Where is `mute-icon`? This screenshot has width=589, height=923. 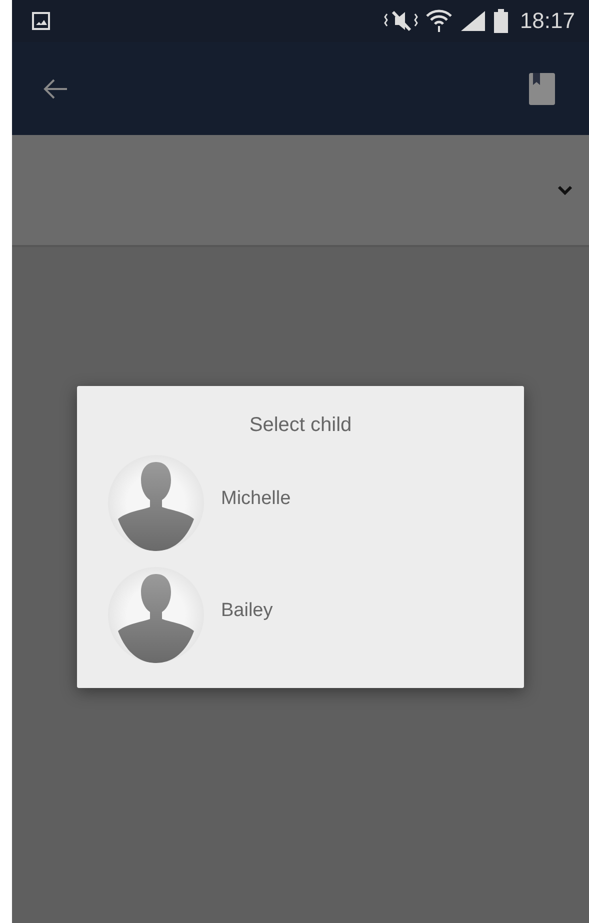 mute-icon is located at coordinates (401, 21).